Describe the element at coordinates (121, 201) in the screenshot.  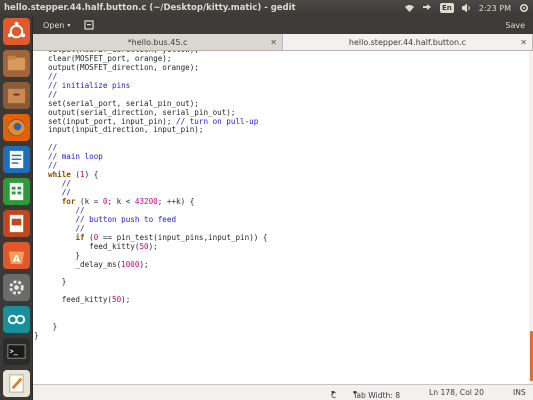
I see `code-token: ; k <` at that location.